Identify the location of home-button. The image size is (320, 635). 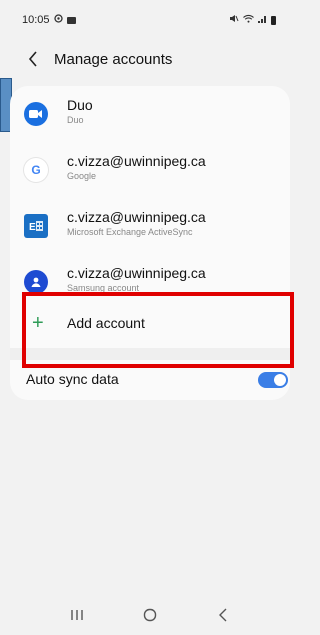
(150, 615).